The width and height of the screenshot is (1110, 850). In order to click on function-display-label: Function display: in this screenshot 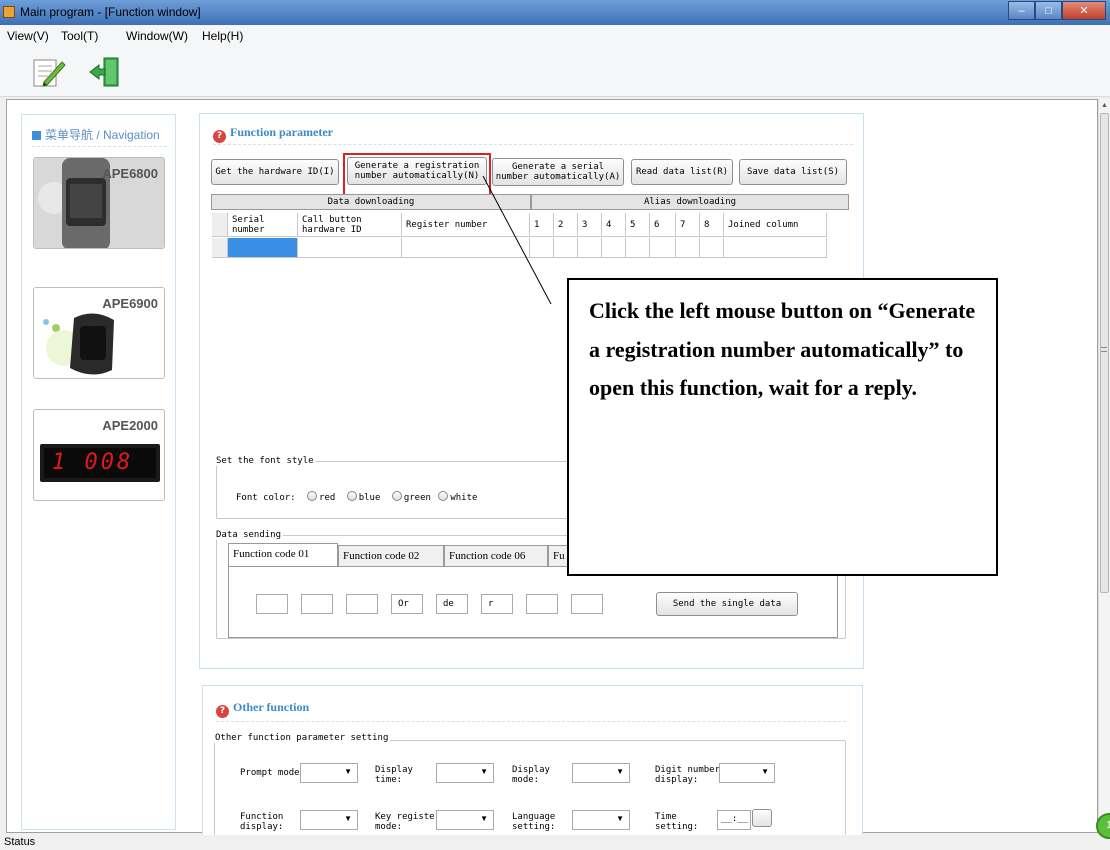, I will do `click(262, 822)`.